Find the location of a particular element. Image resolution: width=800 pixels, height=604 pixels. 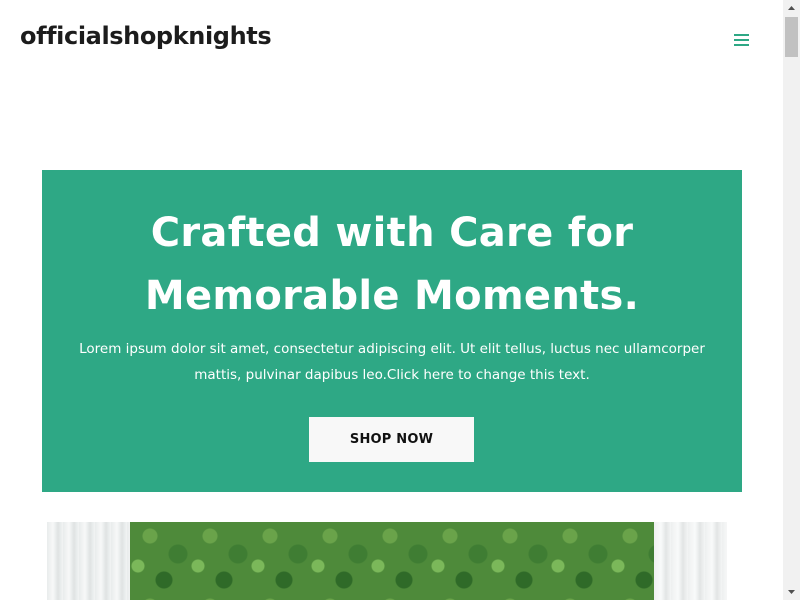

curtain-left is located at coordinates (88, 561).